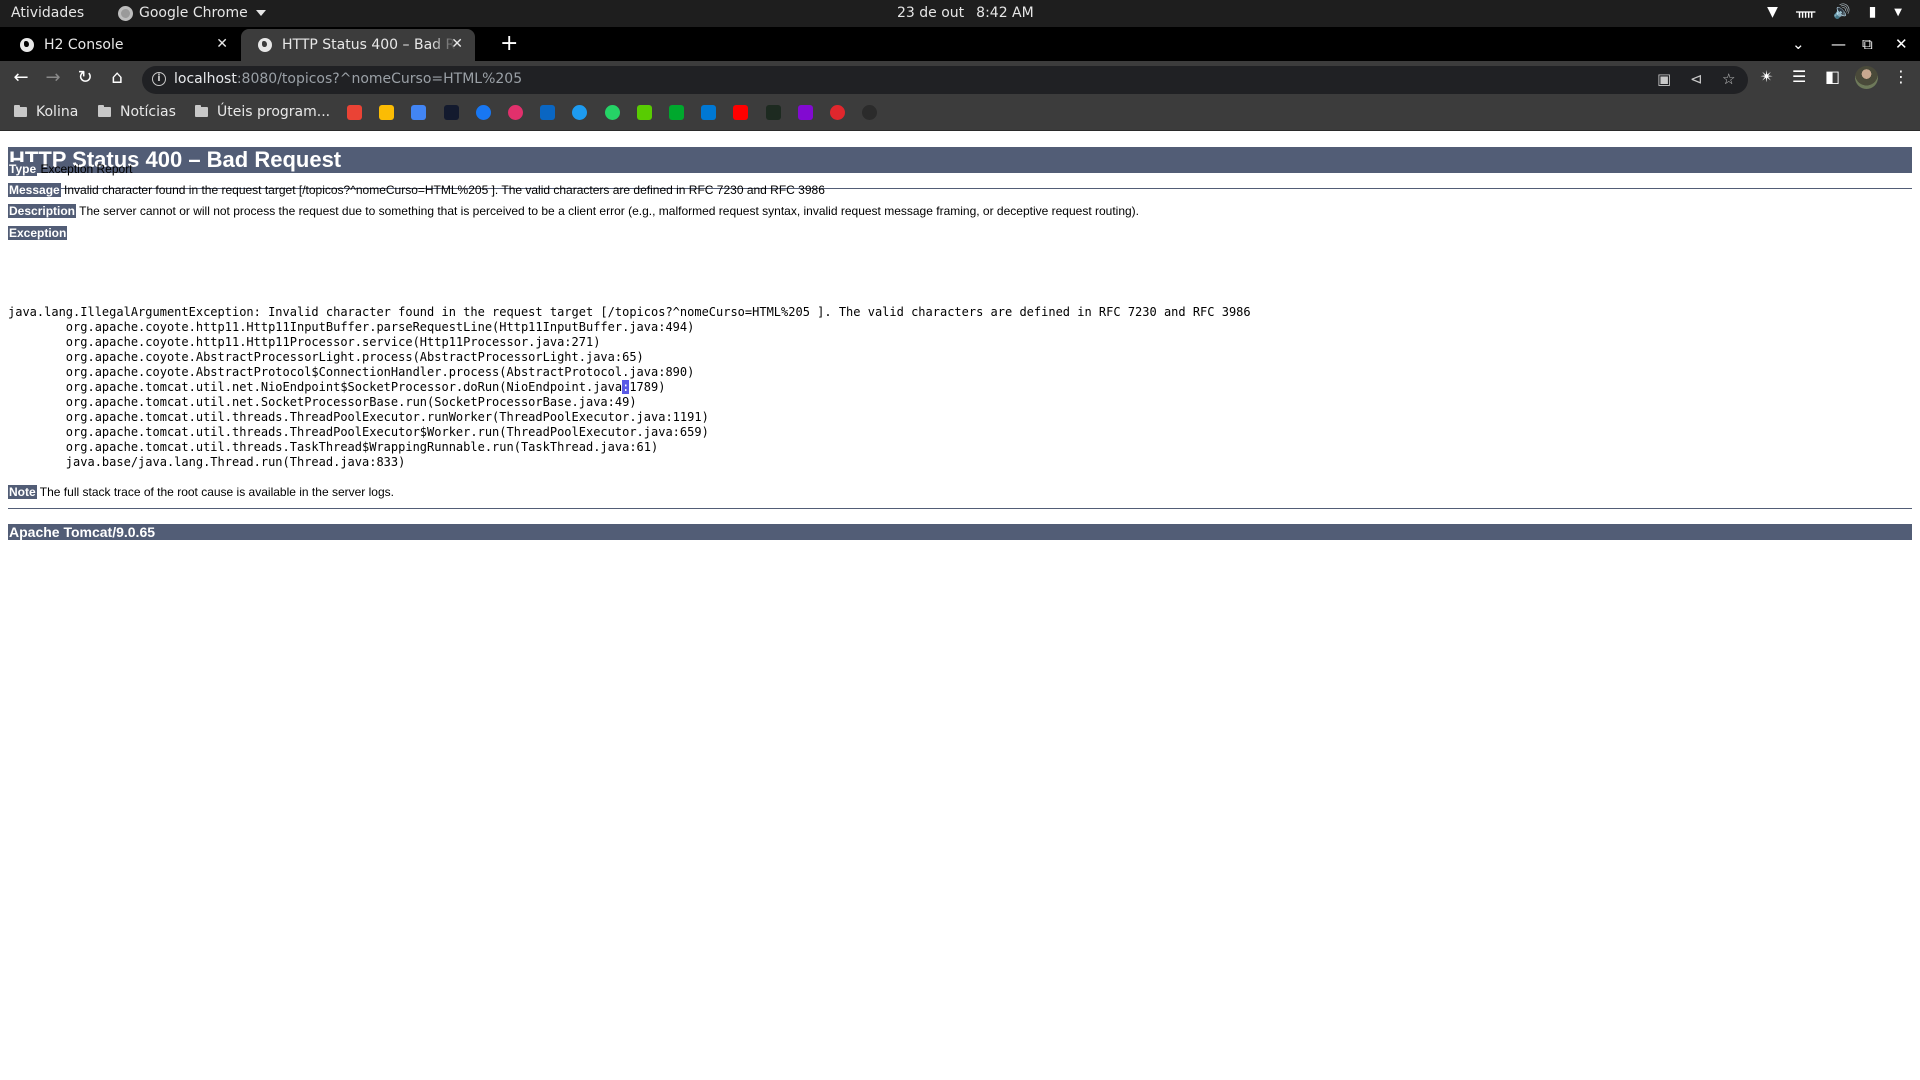  I want to click on media-controls-icon: ☰, so click(1799, 76).